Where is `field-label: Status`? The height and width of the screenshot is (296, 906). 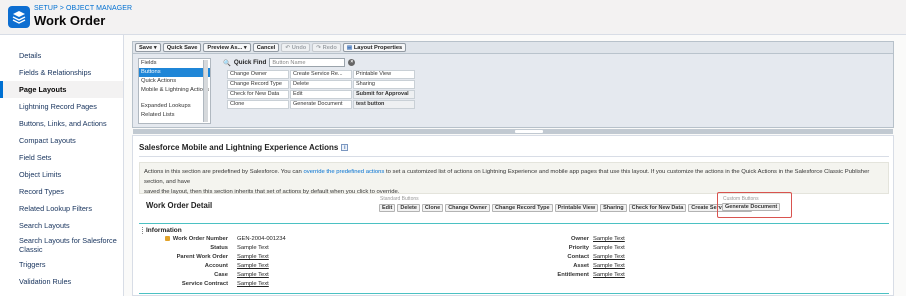 field-label: Status is located at coordinates (219, 248).